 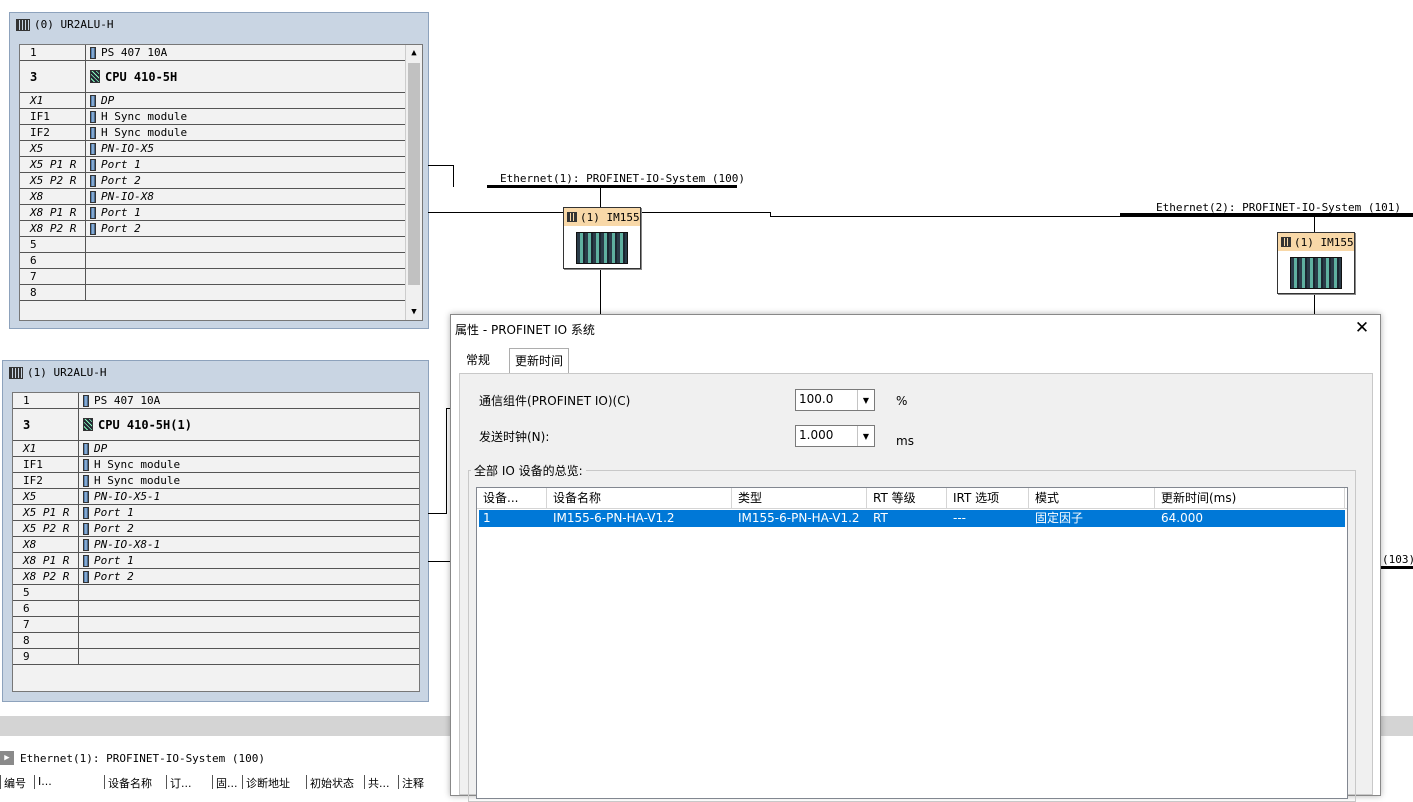 What do you see at coordinates (835, 400) in the screenshot?
I see `comm-component-select: 100.0 ▼` at bounding box center [835, 400].